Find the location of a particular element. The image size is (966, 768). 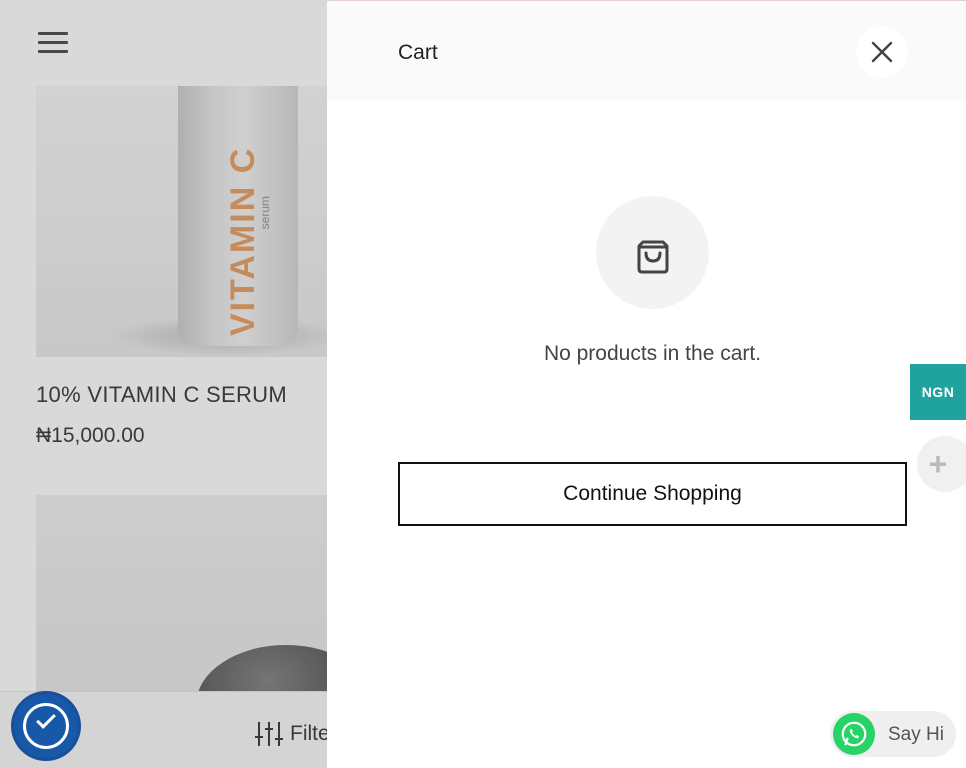

close-icon is located at coordinates (882, 52).